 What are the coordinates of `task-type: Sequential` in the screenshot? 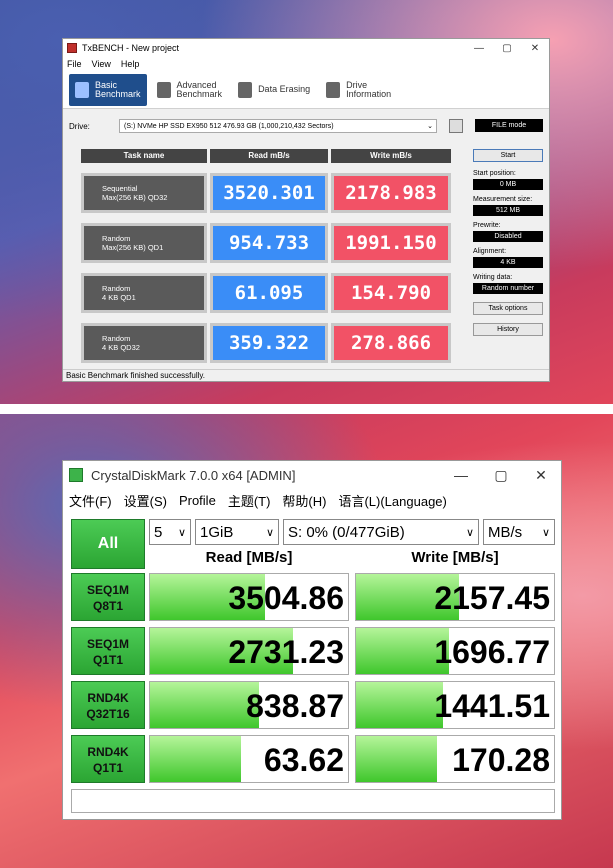 It's located at (120, 188).